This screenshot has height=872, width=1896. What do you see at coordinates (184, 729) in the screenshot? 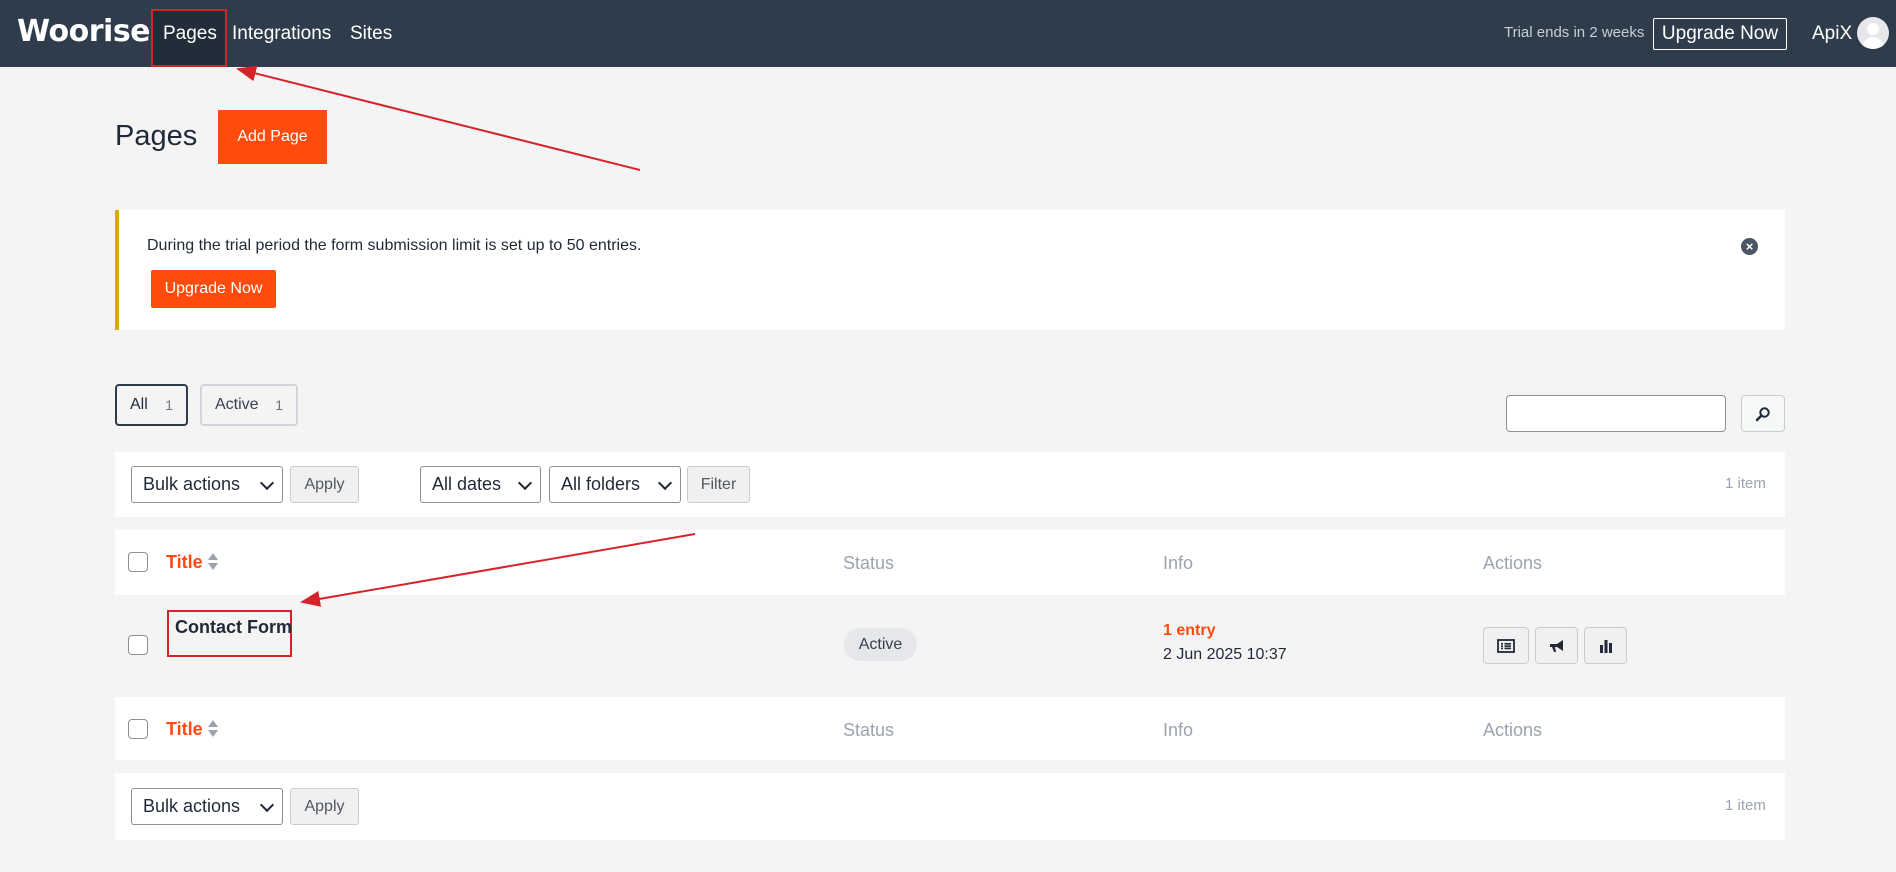
I see `title-column-footer: Title` at bounding box center [184, 729].